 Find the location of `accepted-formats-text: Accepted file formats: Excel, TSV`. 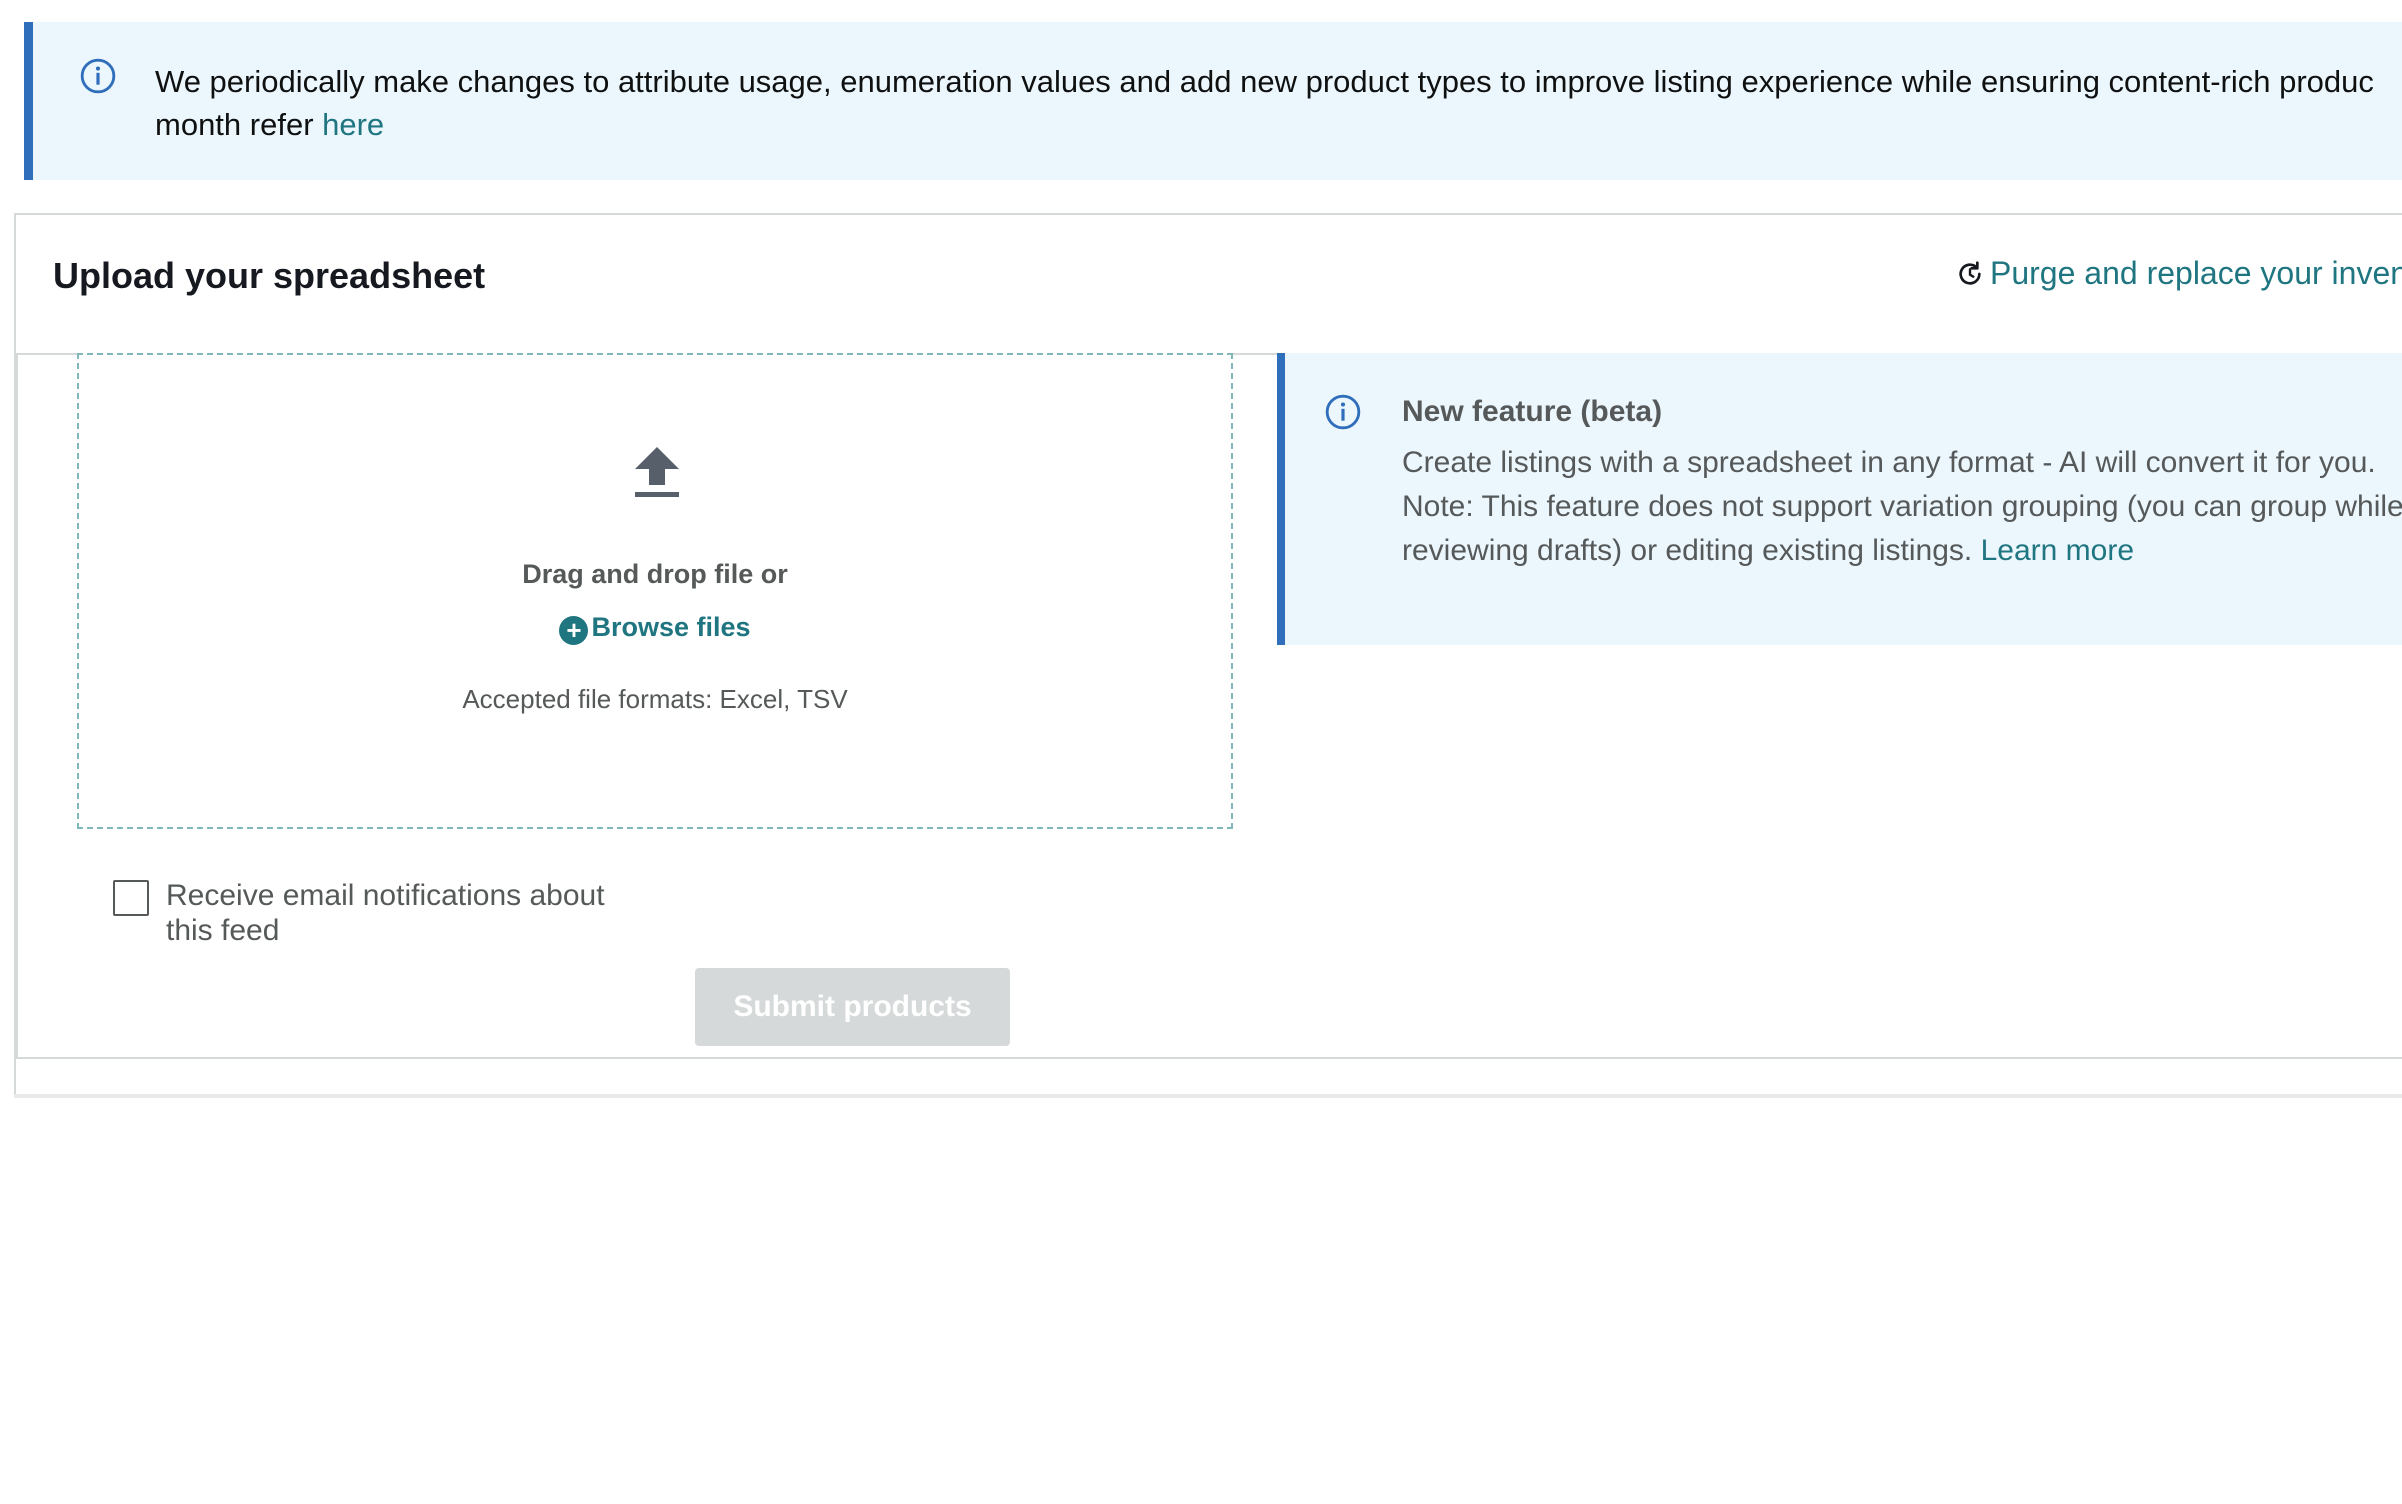

accepted-formats-text: Accepted file formats: Excel, TSV is located at coordinates (655, 699).